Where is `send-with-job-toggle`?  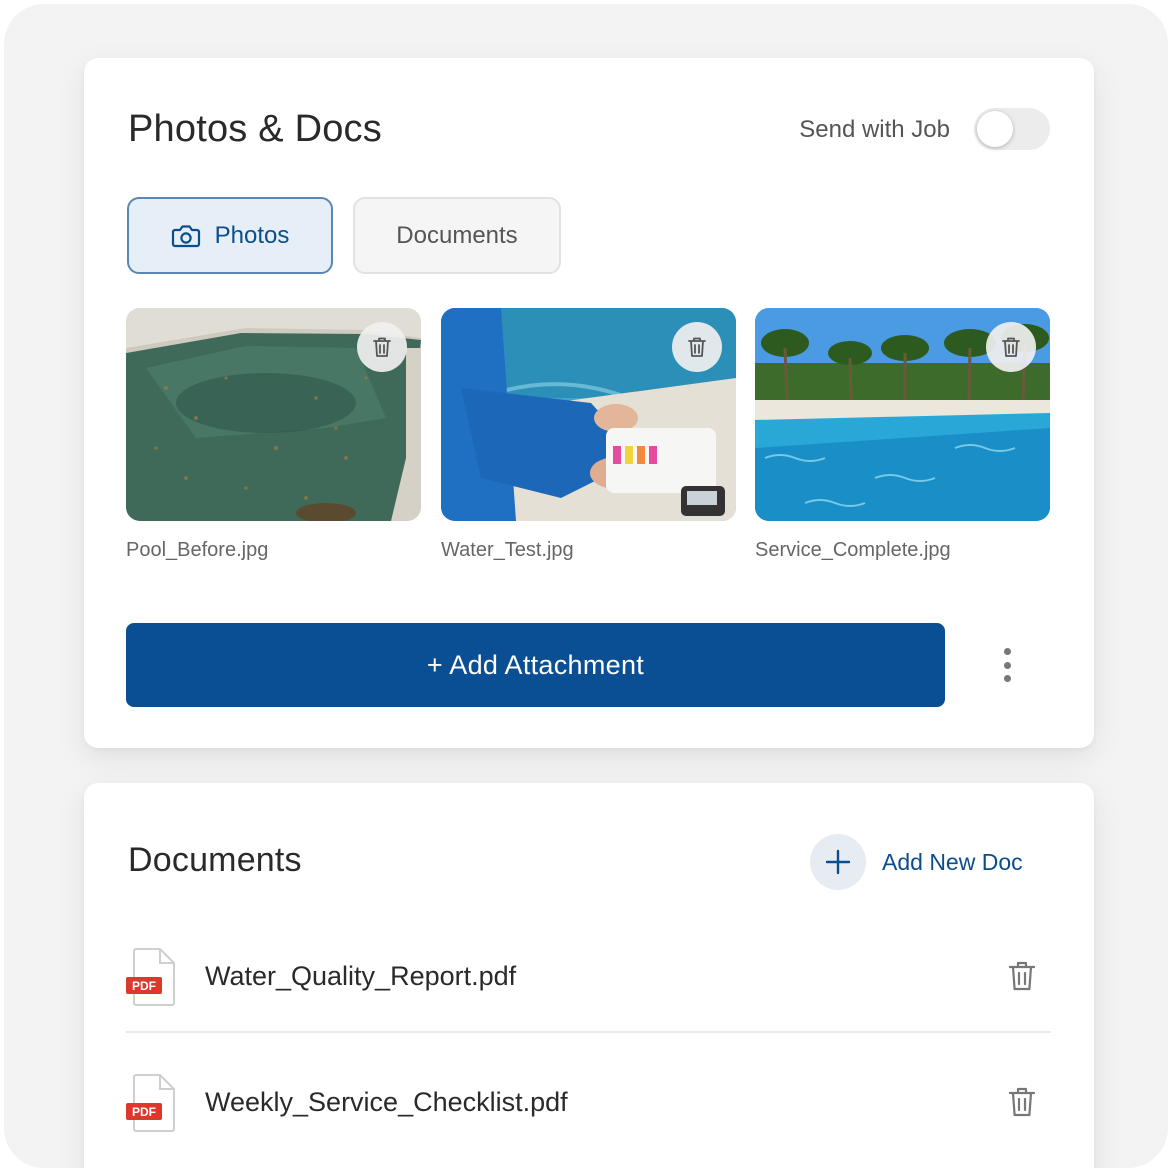 send-with-job-toggle is located at coordinates (1012, 129).